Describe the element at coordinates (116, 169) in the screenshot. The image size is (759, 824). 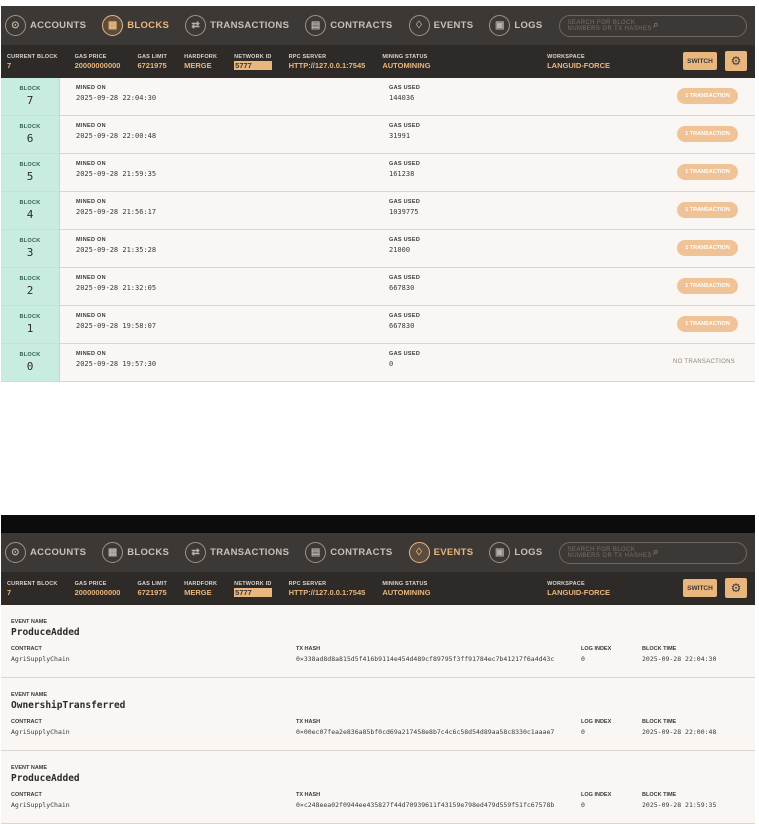
I see `mined-on-cell: MINED ON 2025-09-28 21:59:35` at that location.